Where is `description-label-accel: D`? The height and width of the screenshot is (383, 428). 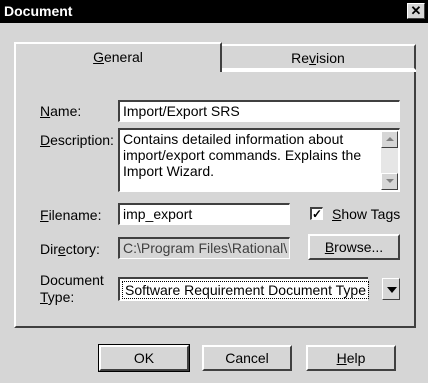
description-label-accel: D is located at coordinates (45, 140).